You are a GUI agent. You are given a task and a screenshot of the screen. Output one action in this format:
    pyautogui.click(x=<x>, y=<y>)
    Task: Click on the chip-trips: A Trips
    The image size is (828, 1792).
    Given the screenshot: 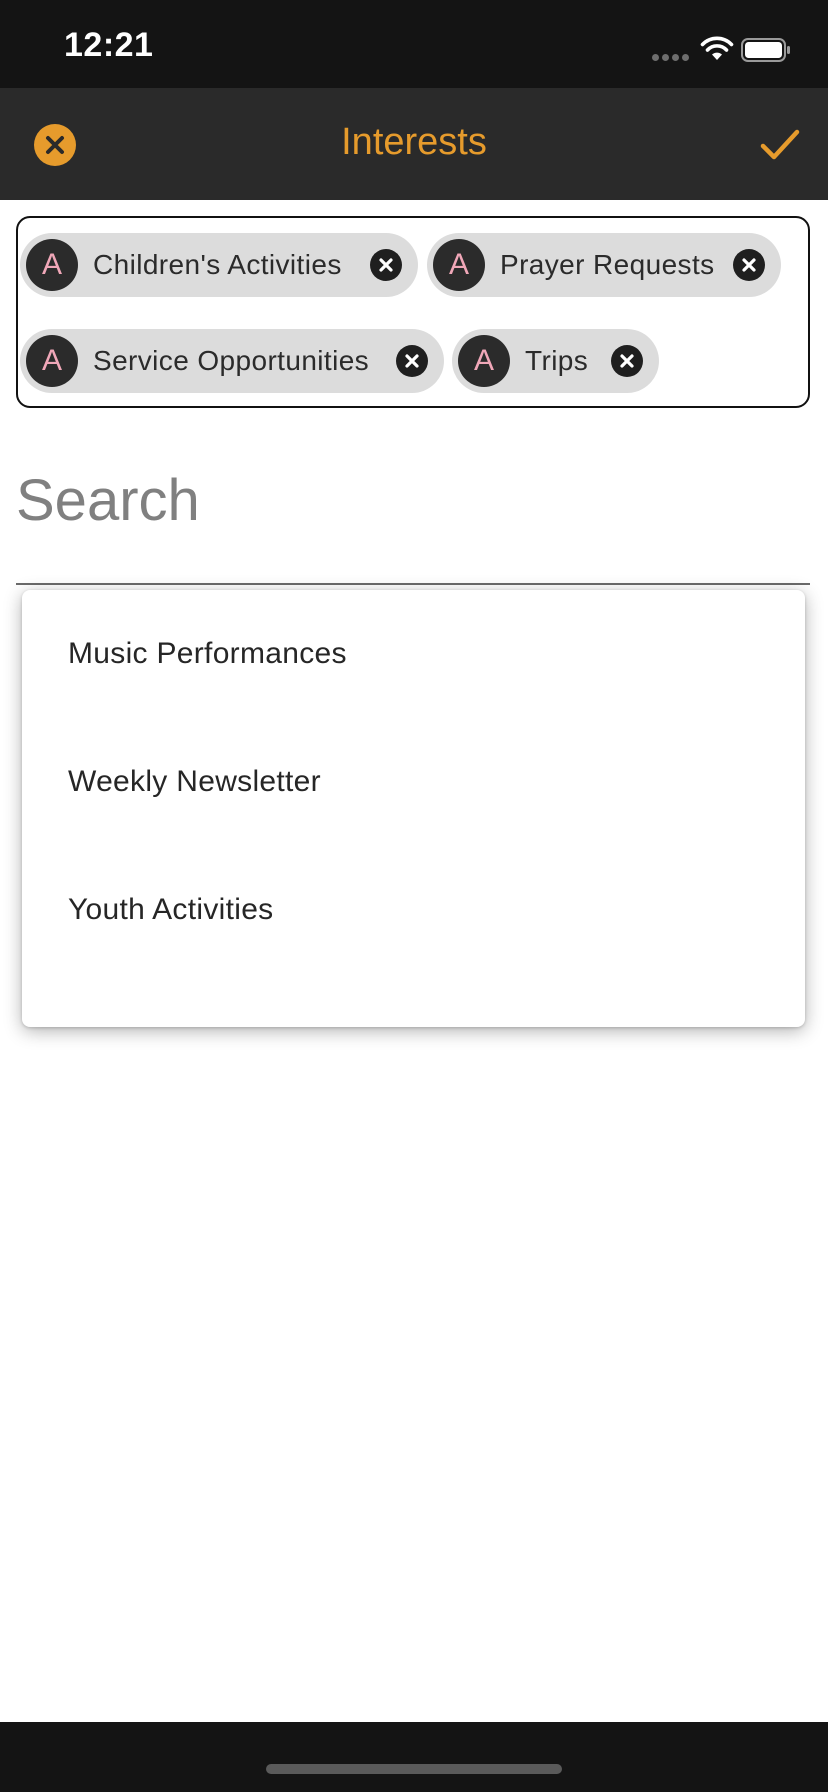 What is the action you would take?
    pyautogui.click(x=555, y=361)
    